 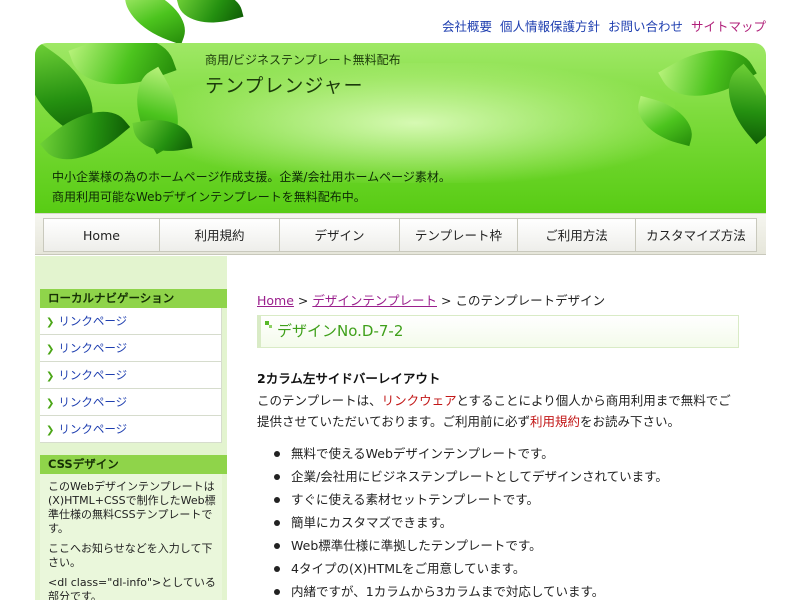 I want to click on leaf-decoration, so click(x=210, y=16).